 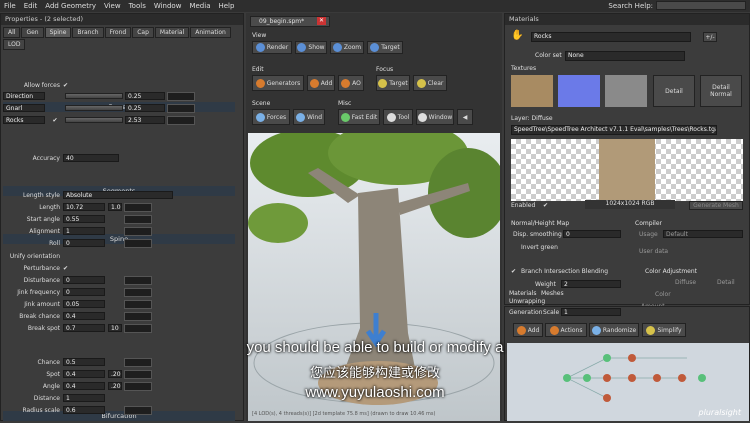 I want to click on spine-value: 0, so click(x=84, y=243).